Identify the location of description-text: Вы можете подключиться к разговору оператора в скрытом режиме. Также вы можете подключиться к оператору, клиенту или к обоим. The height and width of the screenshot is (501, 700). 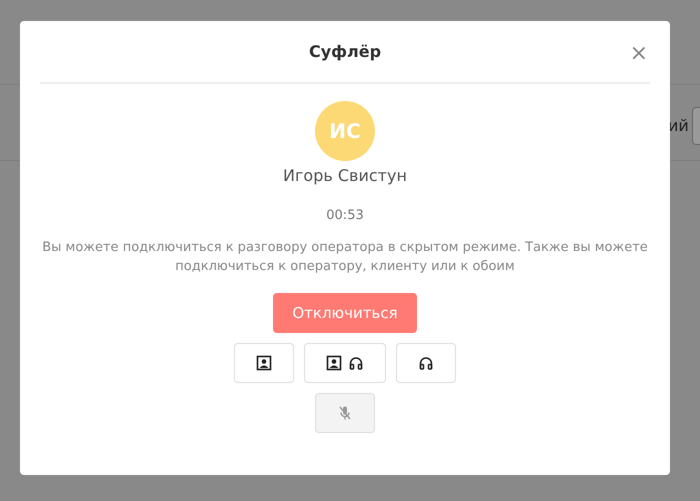
(345, 257).